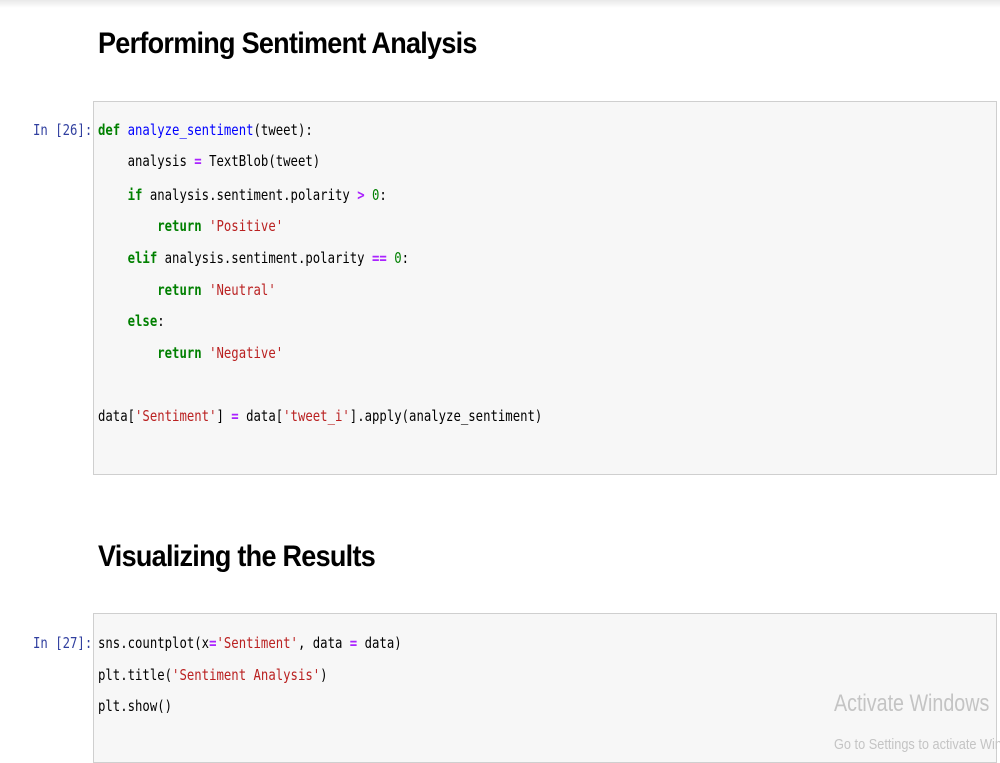  What do you see at coordinates (257, 195) in the screenshot?
I see `code-line: if analysis.sentiment.polarity > 0:` at bounding box center [257, 195].